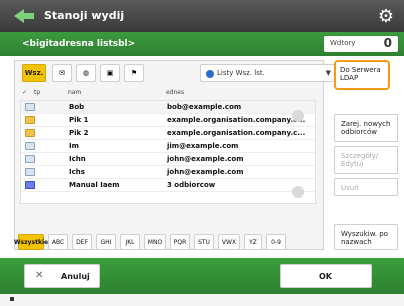 Image resolution: width=404 pixels, height=306 pixels. I want to click on table-row: Manual Iaem 3 odbiorcow, so click(168, 185).